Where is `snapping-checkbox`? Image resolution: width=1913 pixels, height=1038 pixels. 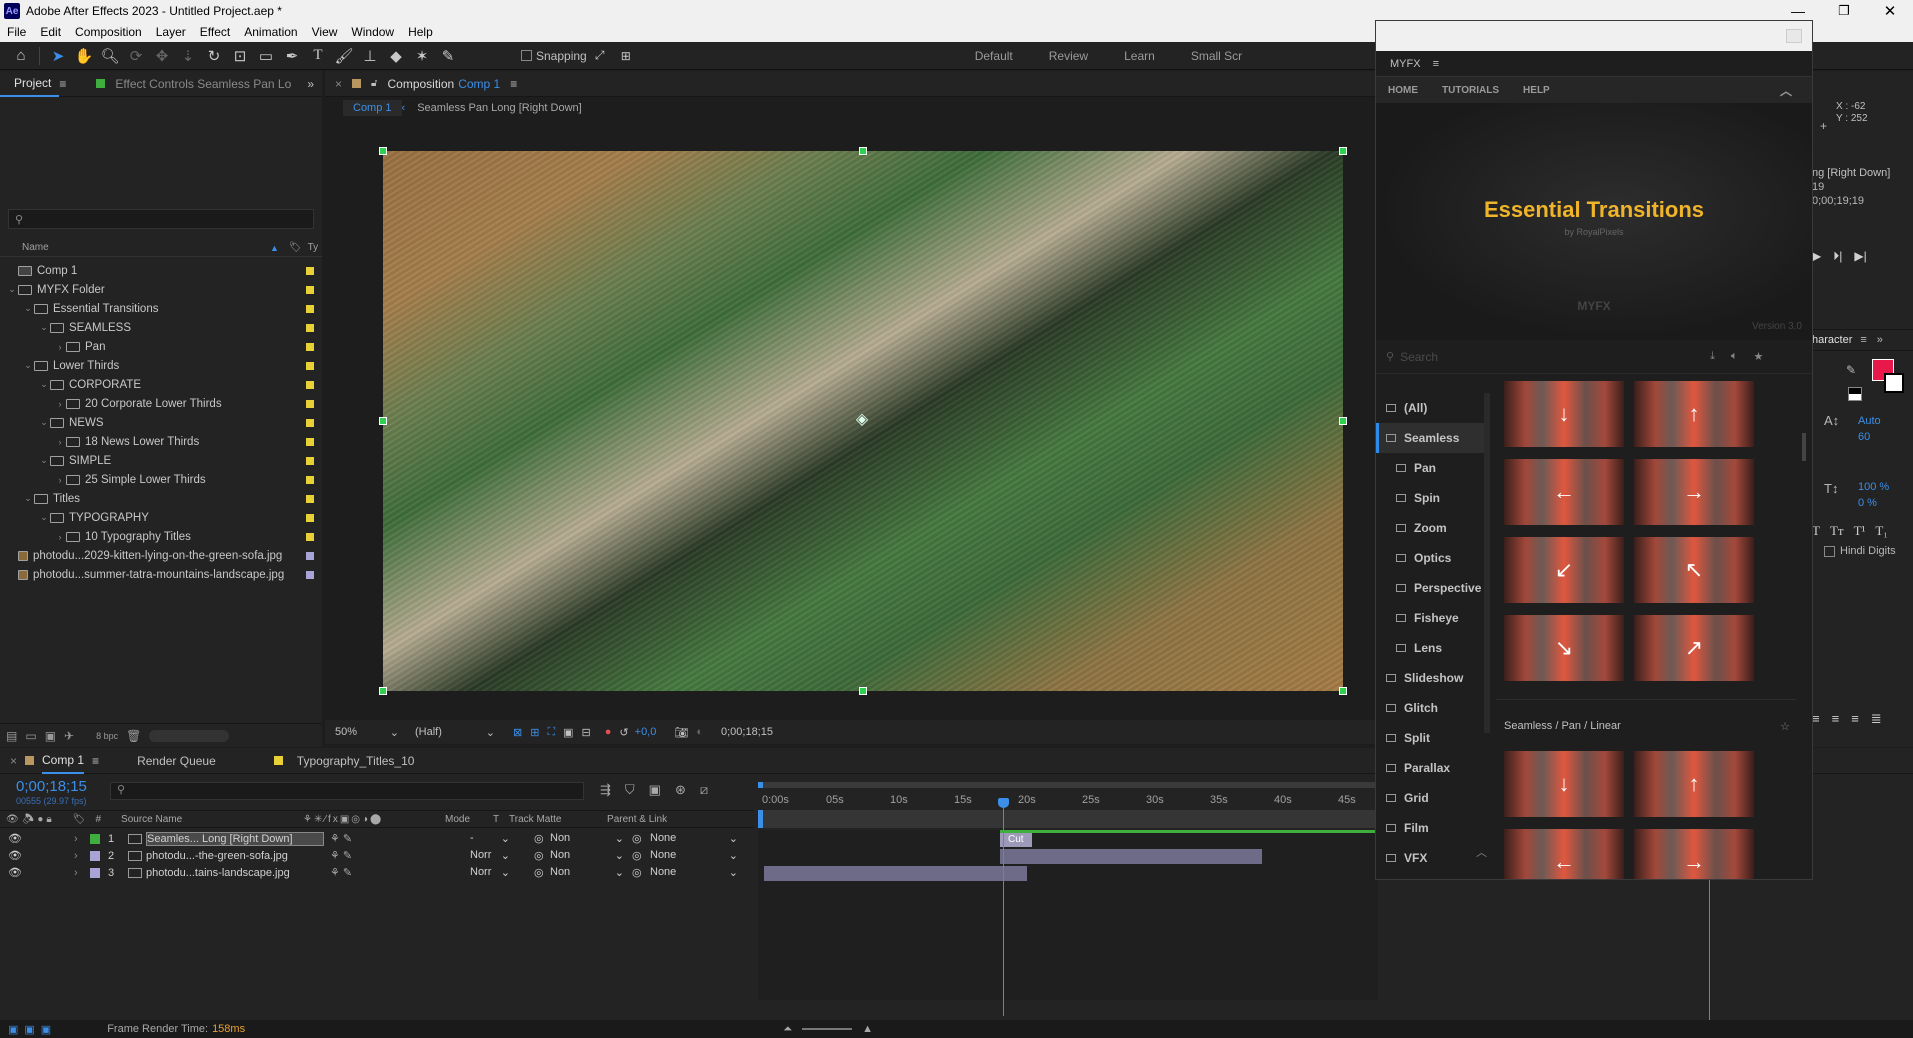 snapping-checkbox is located at coordinates (526, 55).